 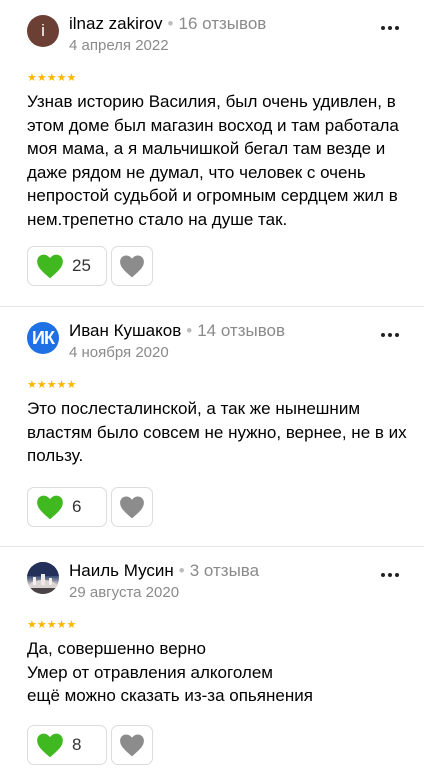 I want to click on avatar, so click(x=43, y=578).